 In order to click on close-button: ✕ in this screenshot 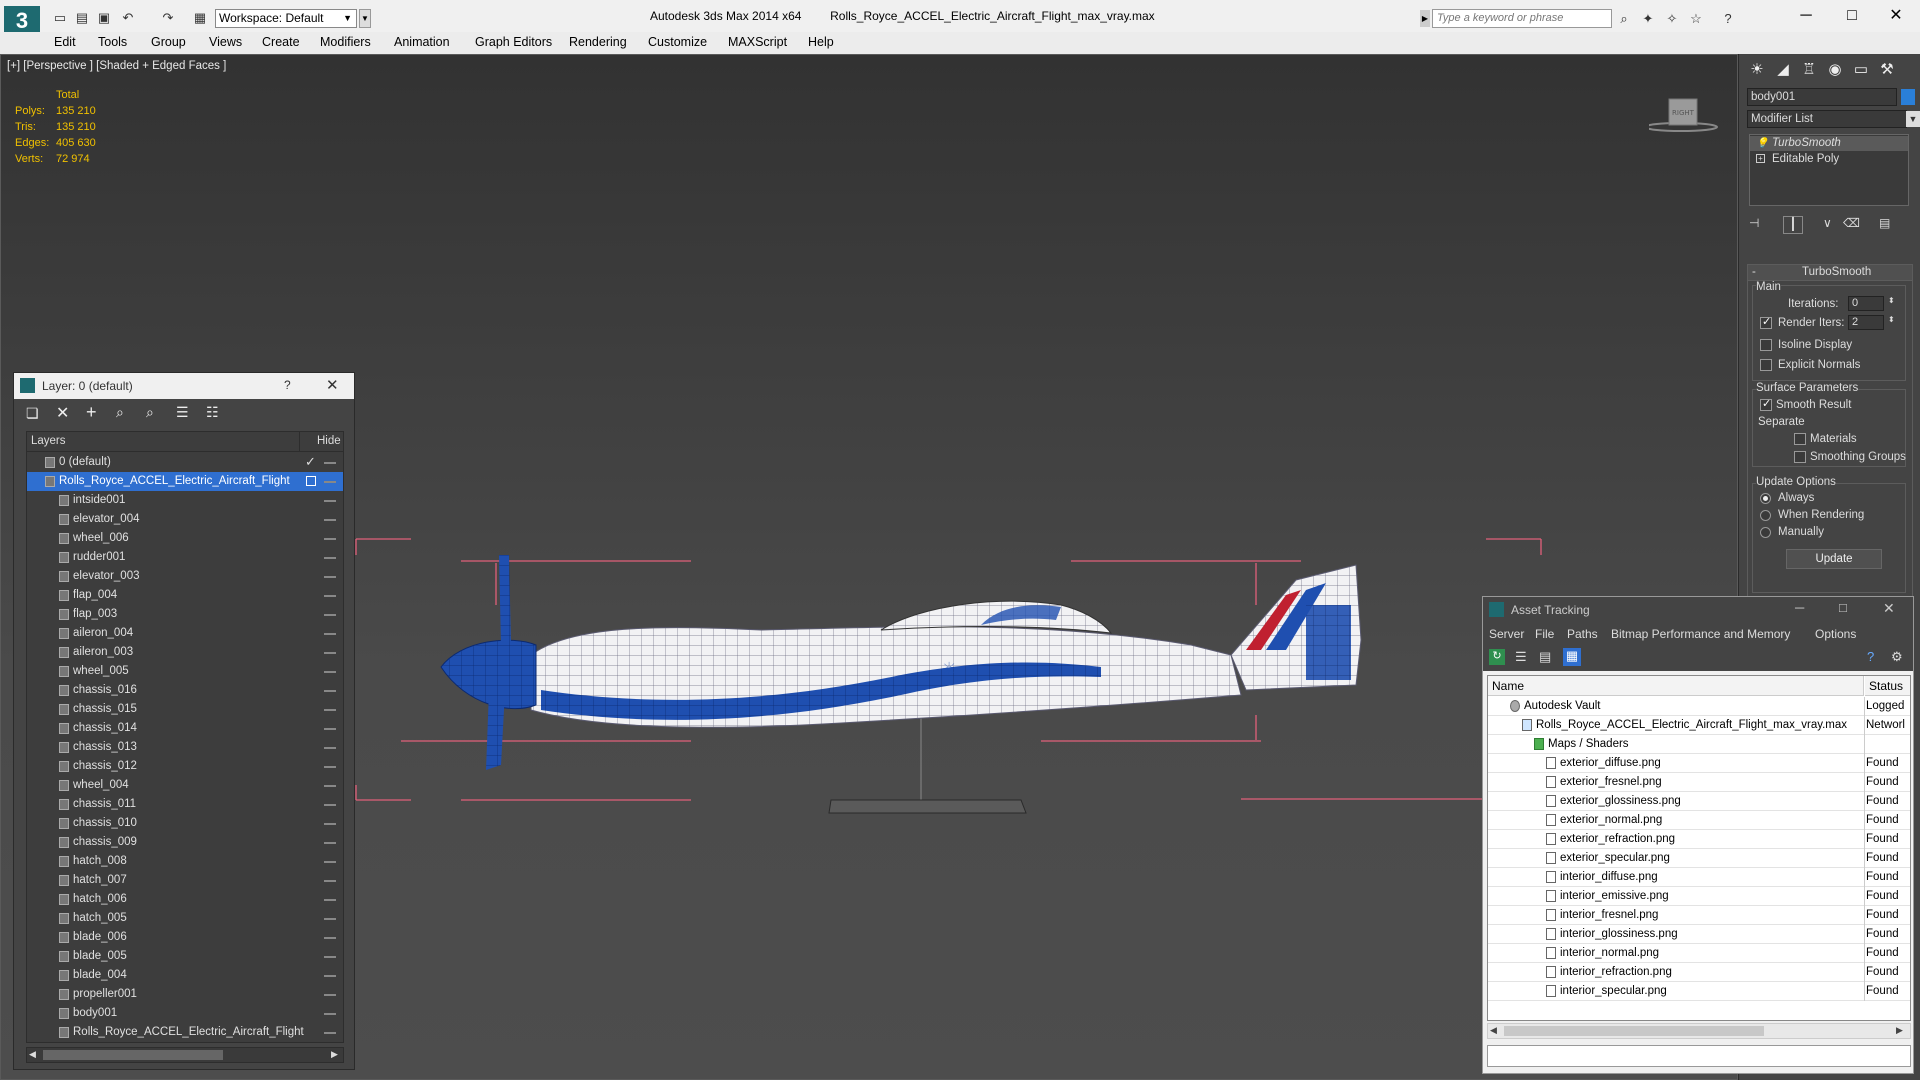, I will do `click(1889, 608)`.